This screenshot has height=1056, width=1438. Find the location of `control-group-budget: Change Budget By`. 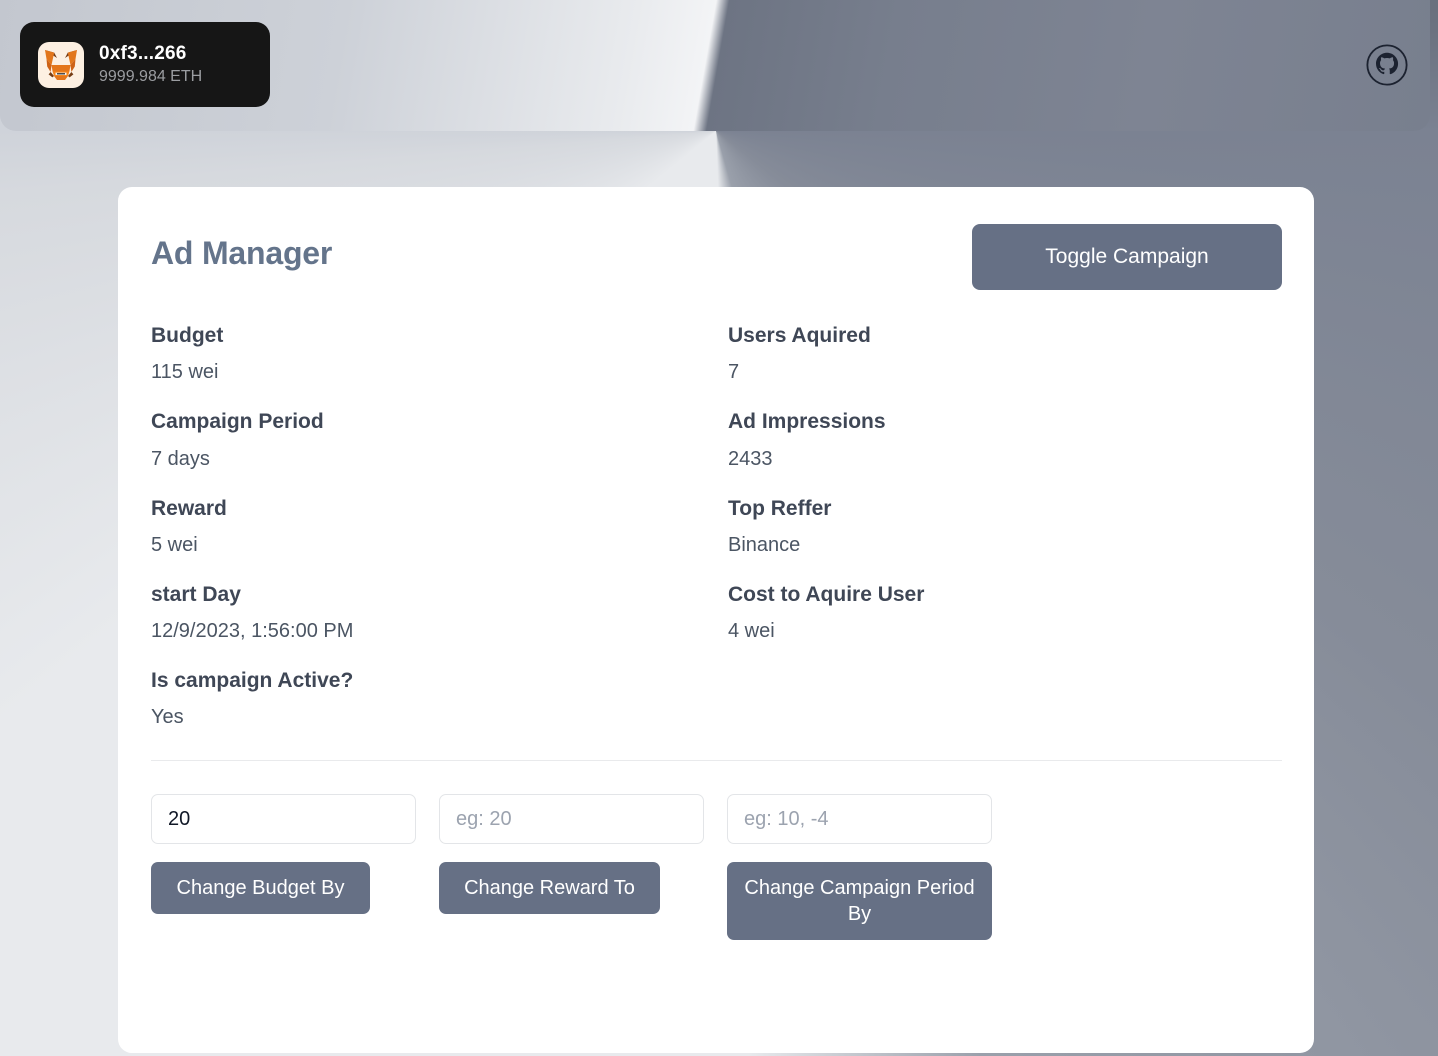

control-group-budget: Change Budget By is located at coordinates (295, 867).